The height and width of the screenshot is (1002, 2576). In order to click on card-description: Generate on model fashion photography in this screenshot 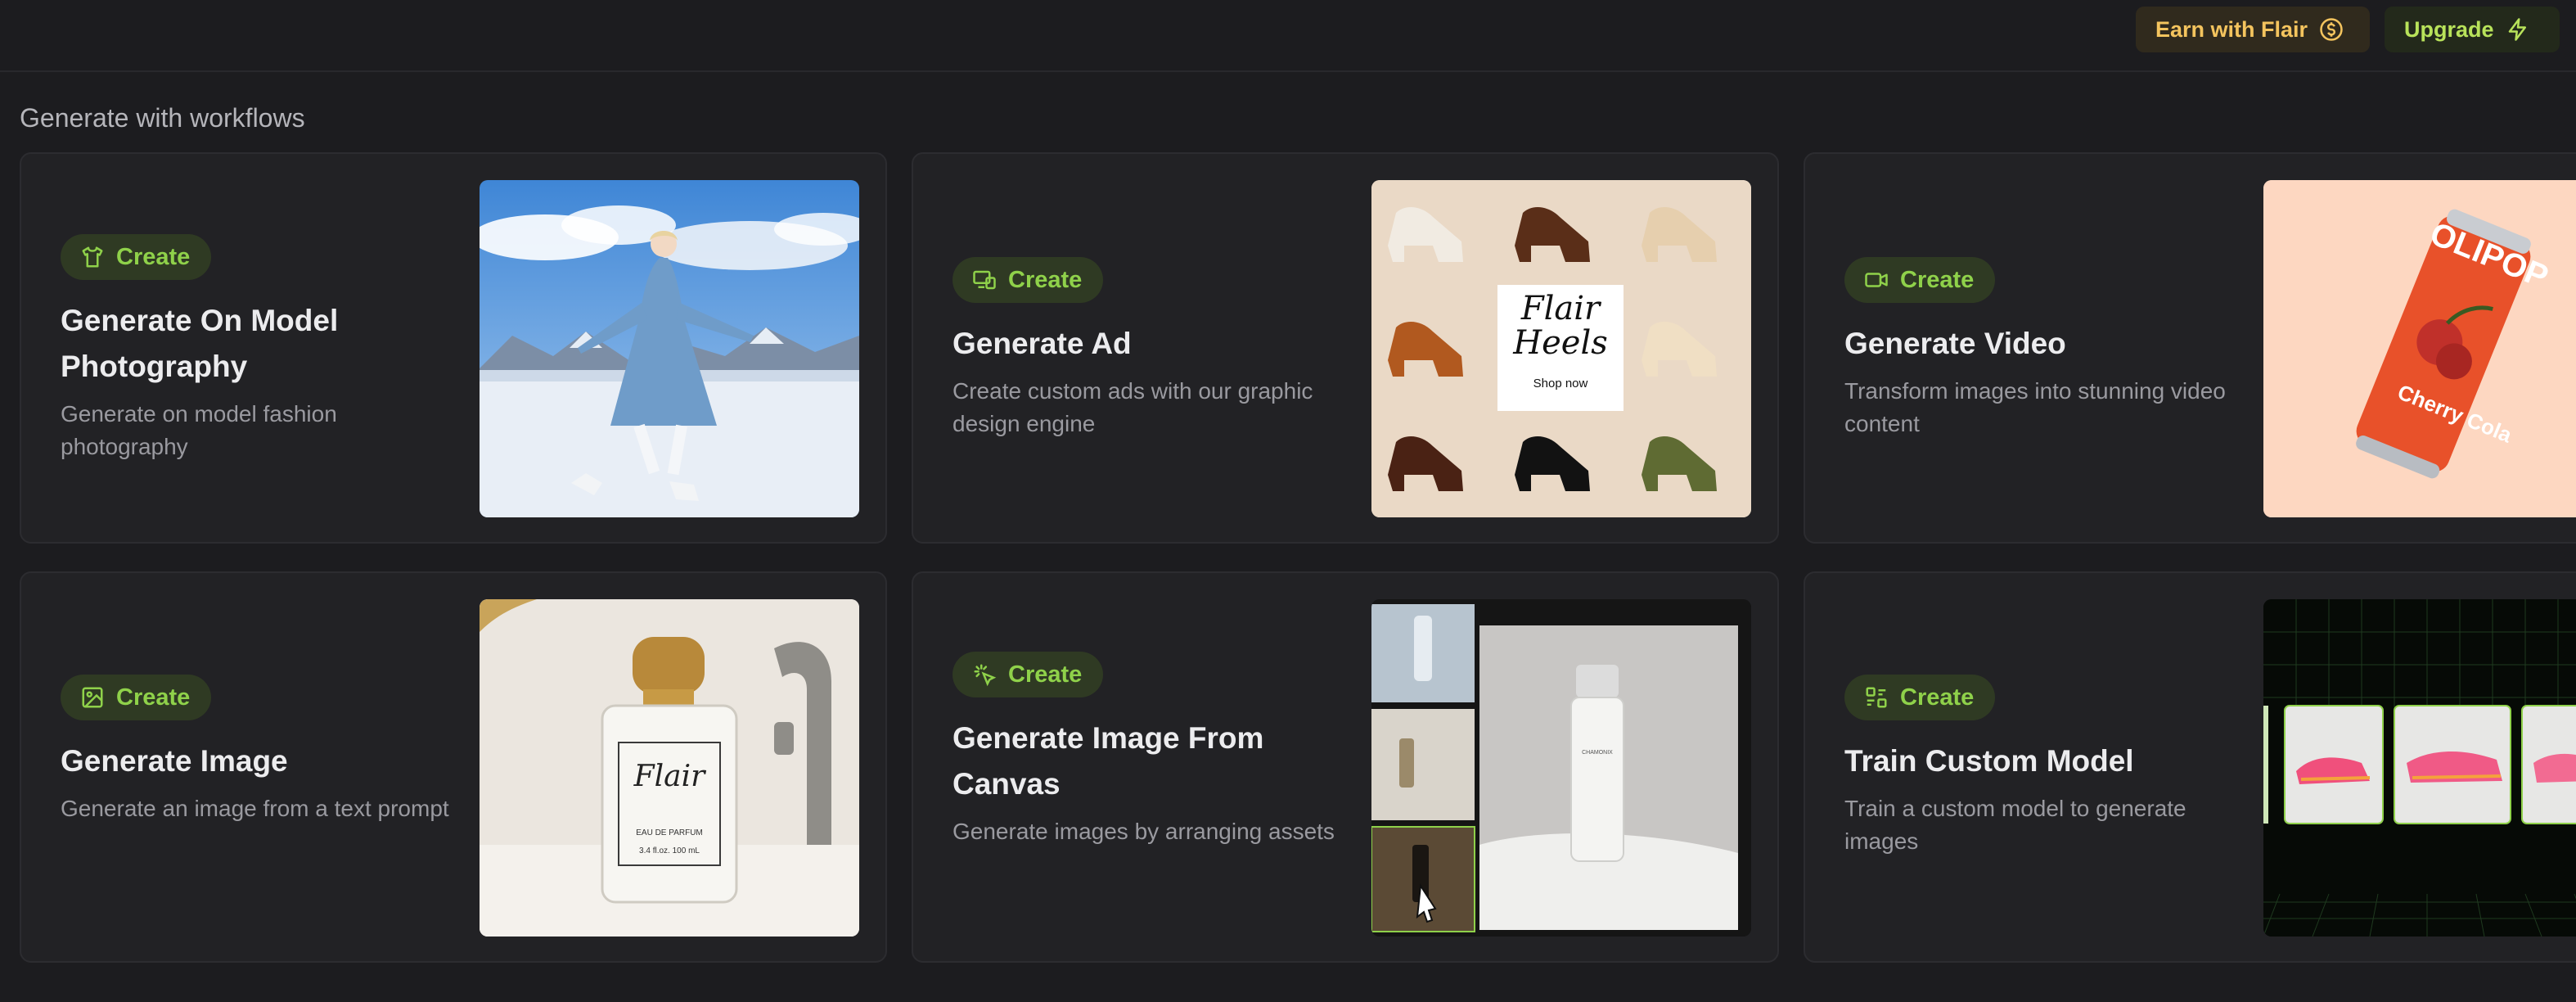, I will do `click(199, 430)`.